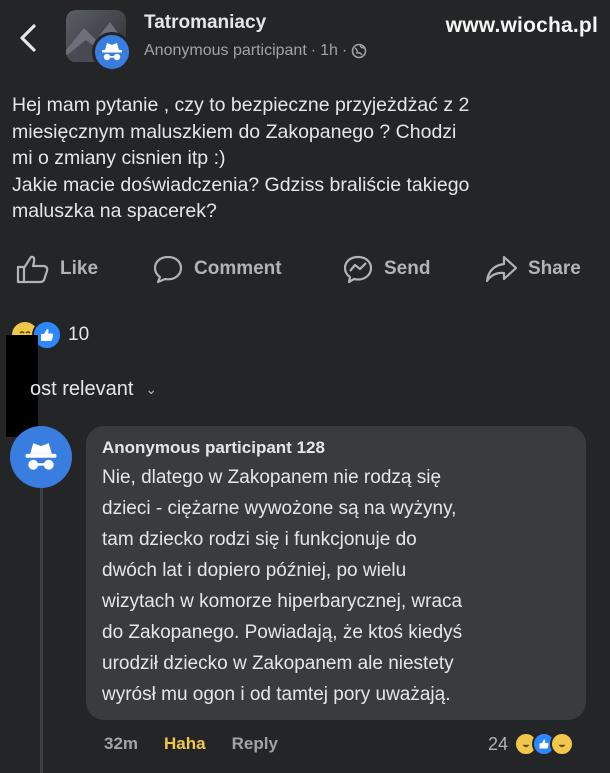  What do you see at coordinates (79, 334) in the screenshot?
I see `reactions-count: 10` at bounding box center [79, 334].